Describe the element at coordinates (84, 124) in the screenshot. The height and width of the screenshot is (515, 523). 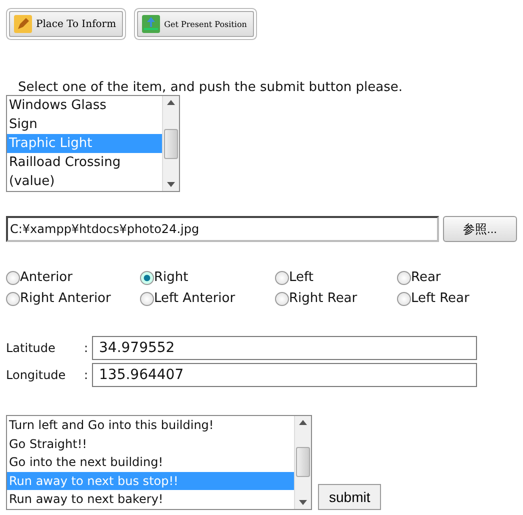
I see `list-option: Sign` at that location.